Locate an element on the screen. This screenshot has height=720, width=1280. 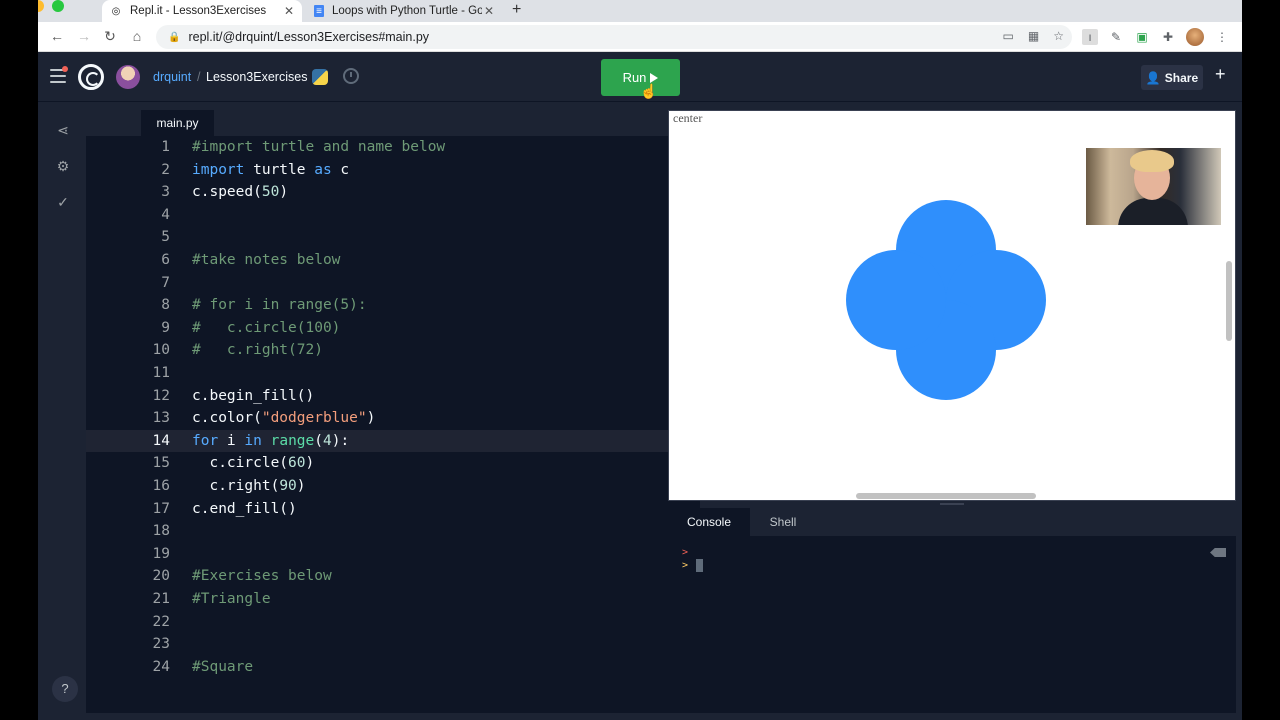
code-line: 13 c.color("dodgerblue") is located at coordinates (393, 418).